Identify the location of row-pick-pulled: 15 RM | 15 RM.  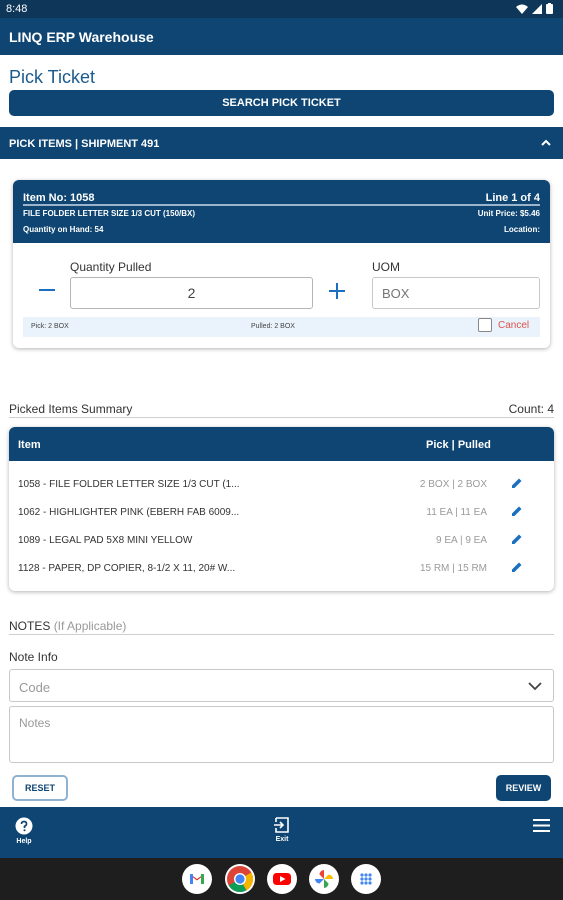
(453, 568).